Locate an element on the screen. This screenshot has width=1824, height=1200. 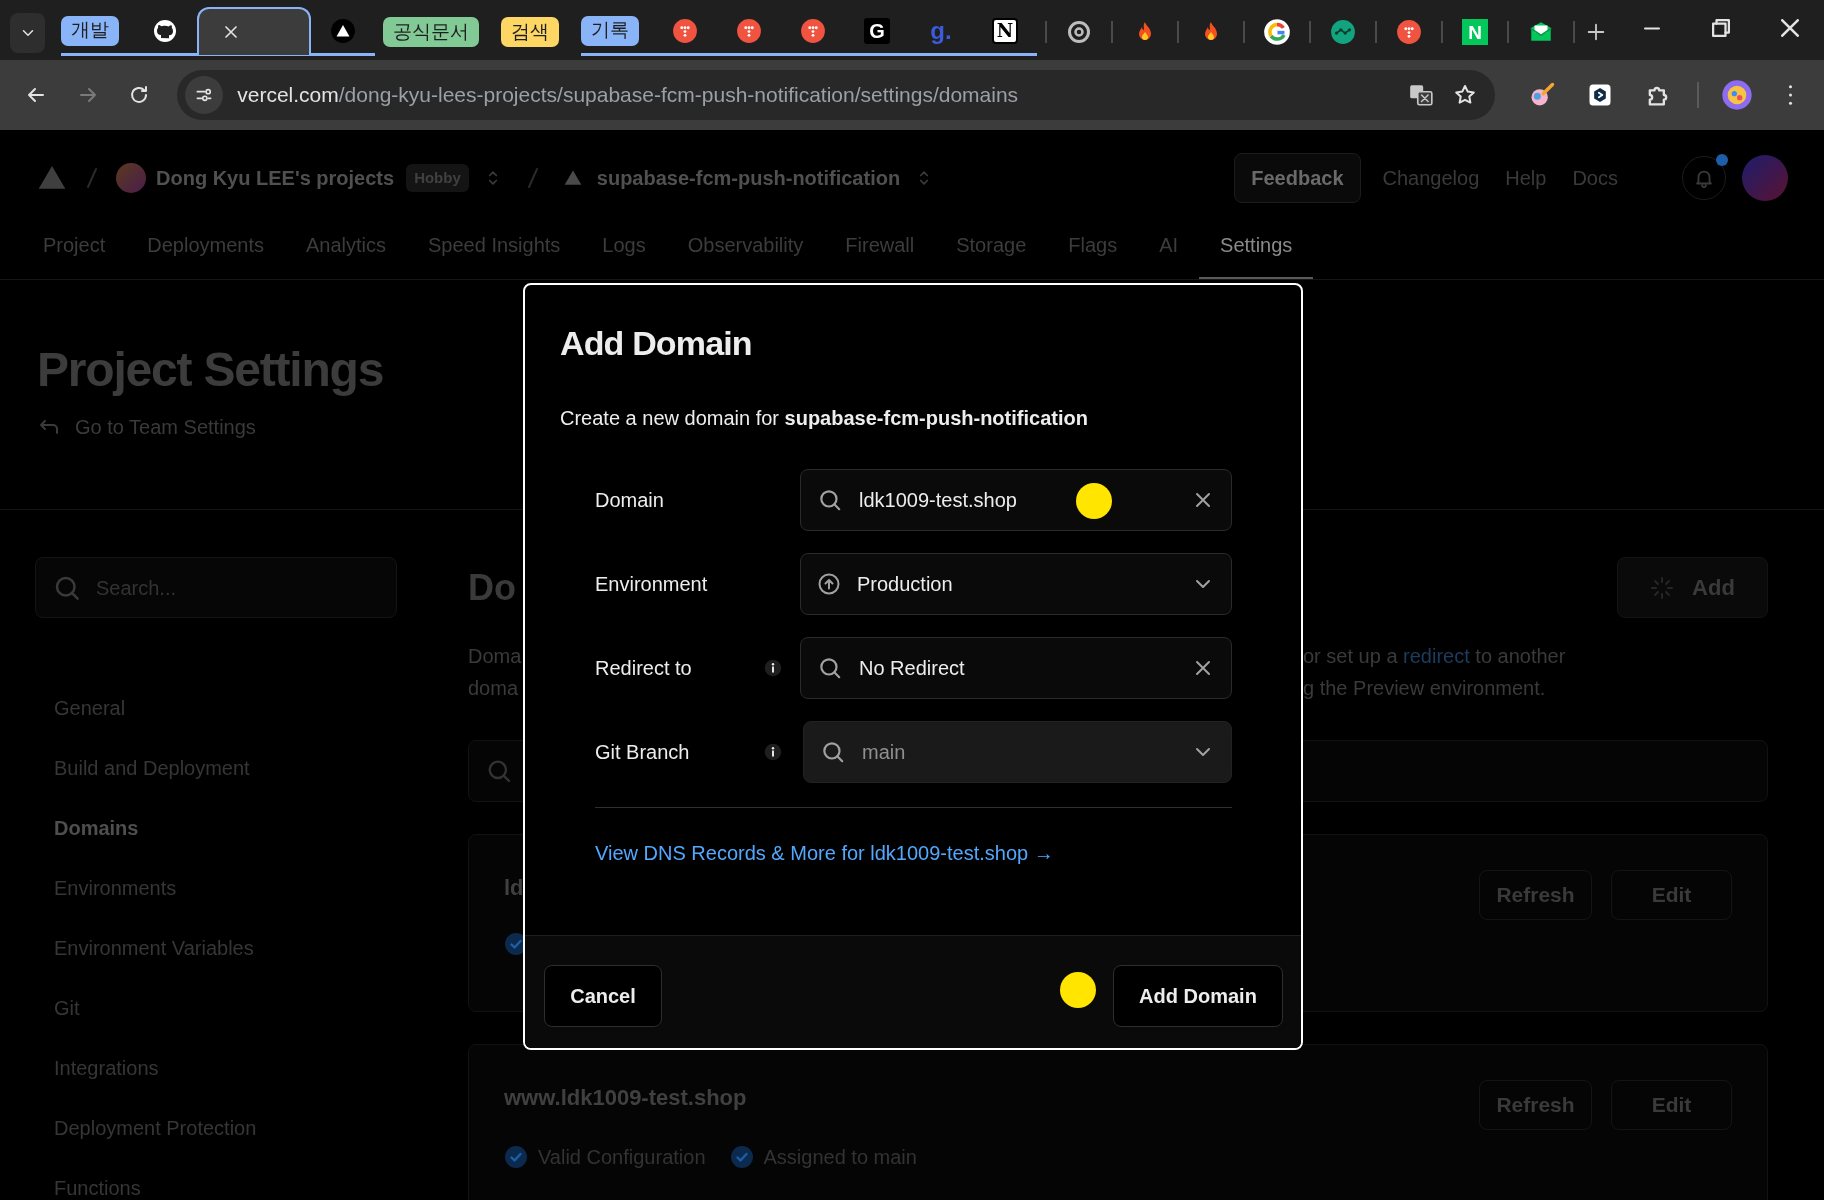
field-label: Domain is located at coordinates (629, 500).